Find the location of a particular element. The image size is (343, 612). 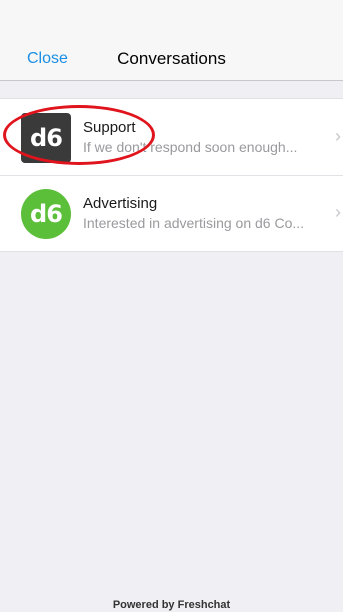

advertising-avatar: d6 is located at coordinates (46, 214).